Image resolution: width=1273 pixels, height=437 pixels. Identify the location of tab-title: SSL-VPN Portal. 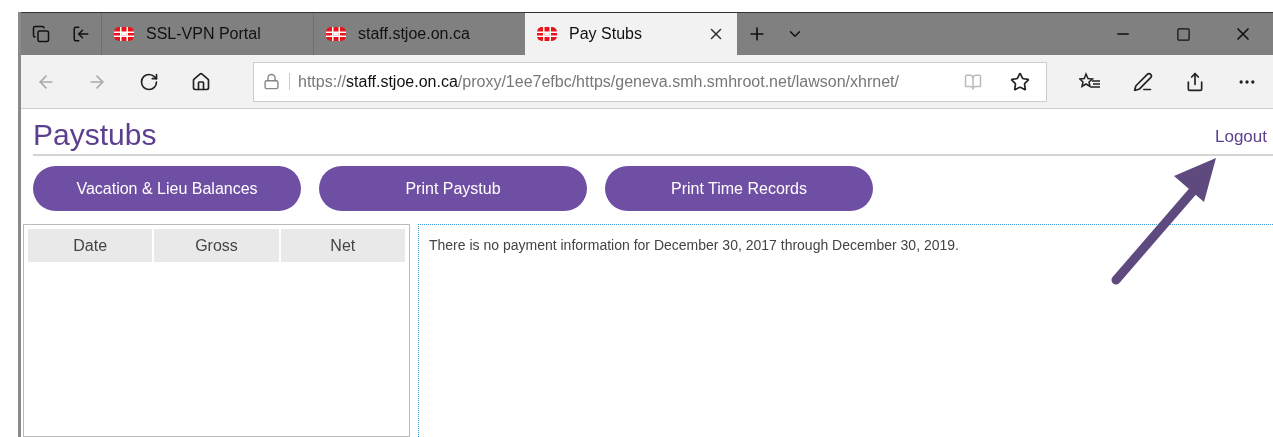
(204, 34).